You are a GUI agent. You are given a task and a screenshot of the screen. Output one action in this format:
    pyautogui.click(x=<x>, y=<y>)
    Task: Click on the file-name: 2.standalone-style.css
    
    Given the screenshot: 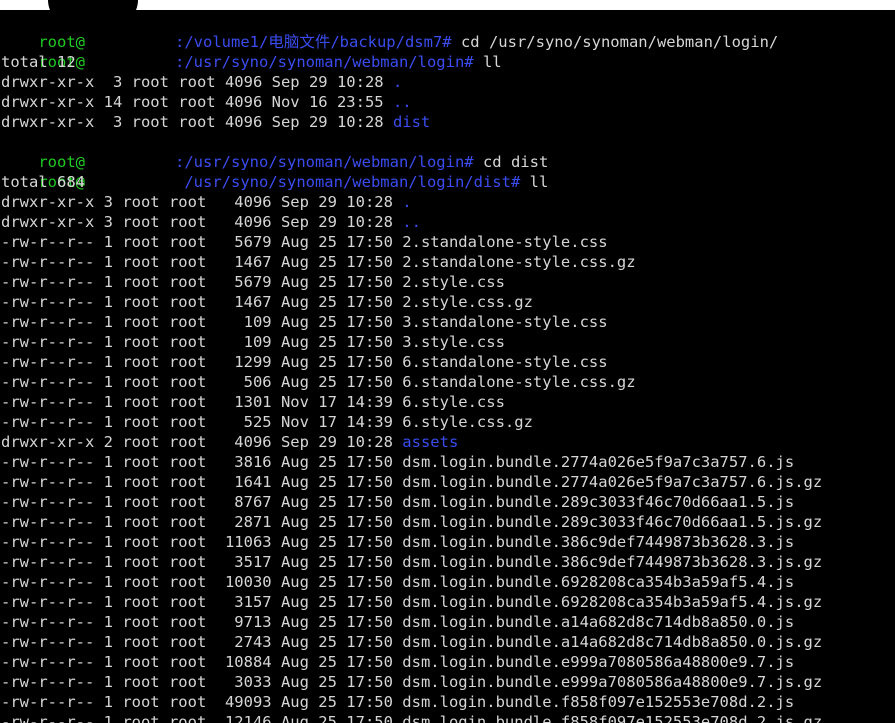 What is the action you would take?
    pyautogui.click(x=505, y=242)
    